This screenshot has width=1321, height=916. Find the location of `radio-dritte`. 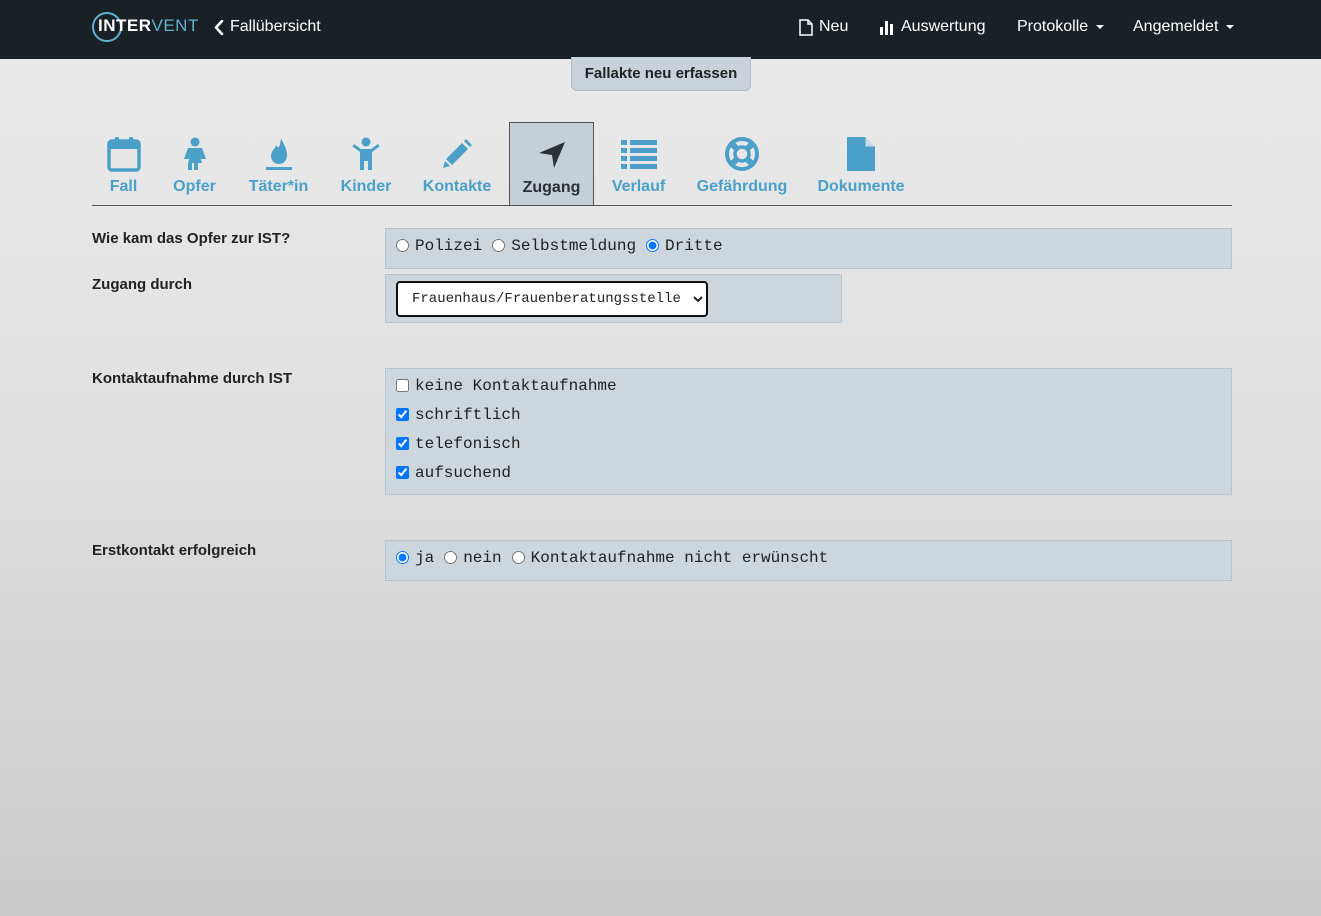

radio-dritte is located at coordinates (653, 245).